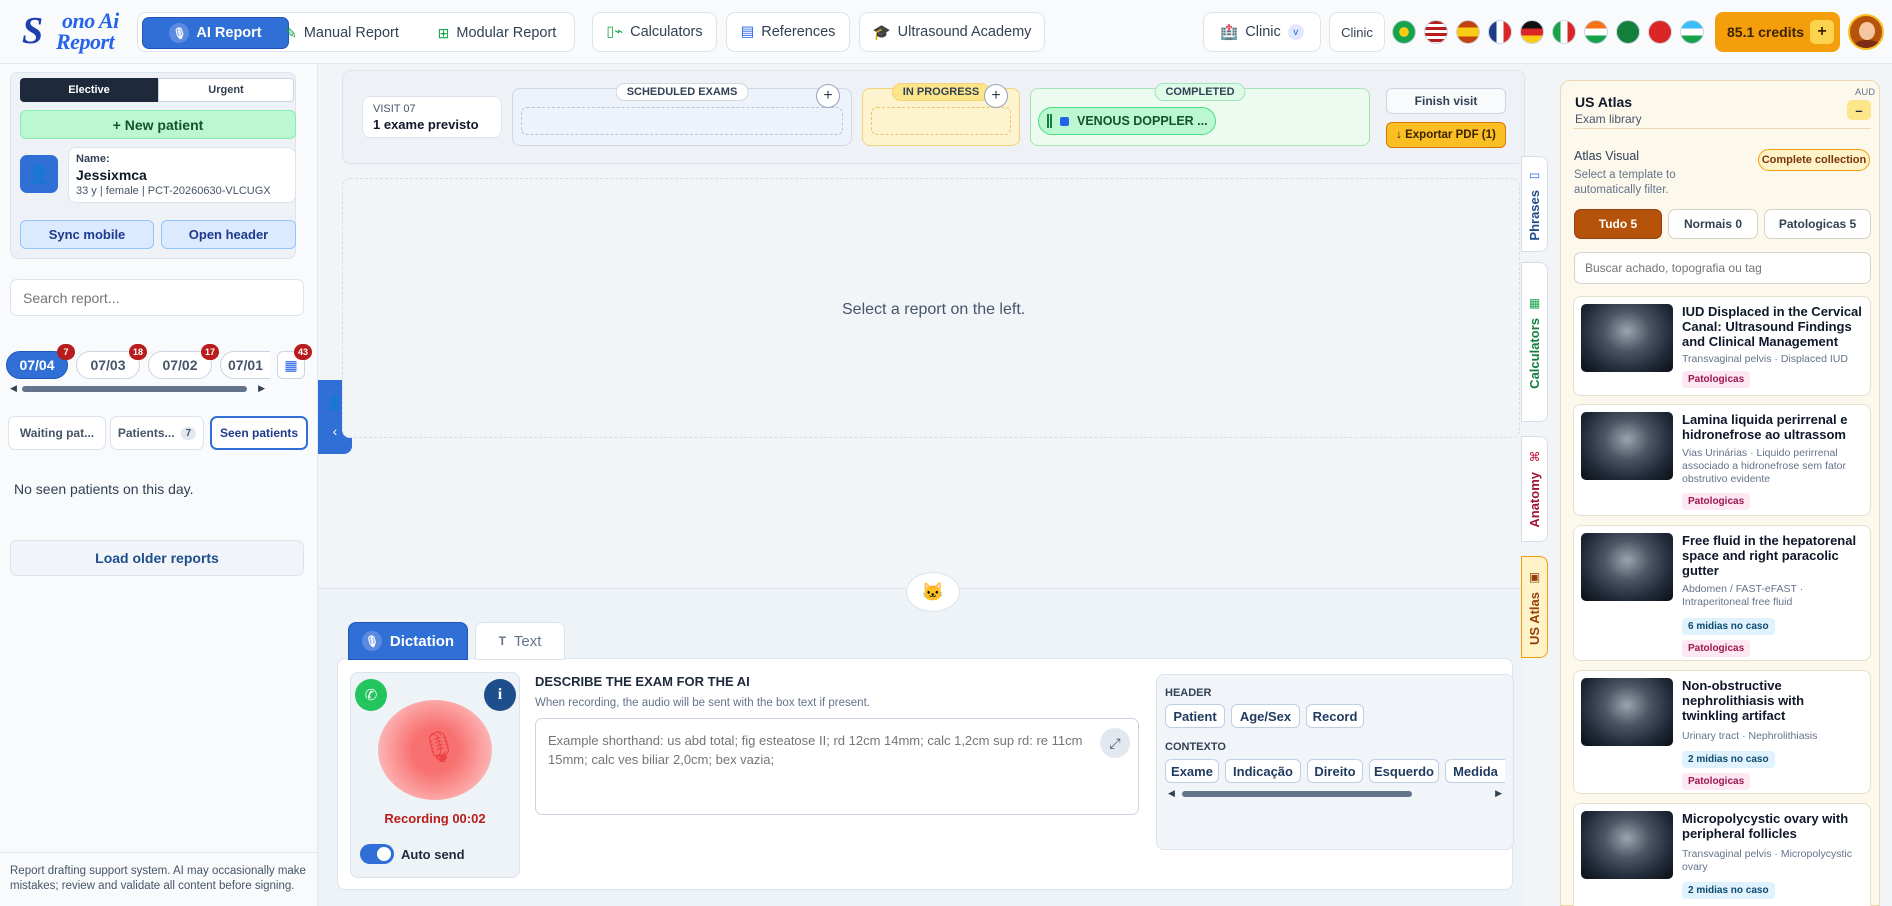 This screenshot has width=1892, height=906. I want to click on academy-nav: 🎓 Ultrasound Academy, so click(952, 32).